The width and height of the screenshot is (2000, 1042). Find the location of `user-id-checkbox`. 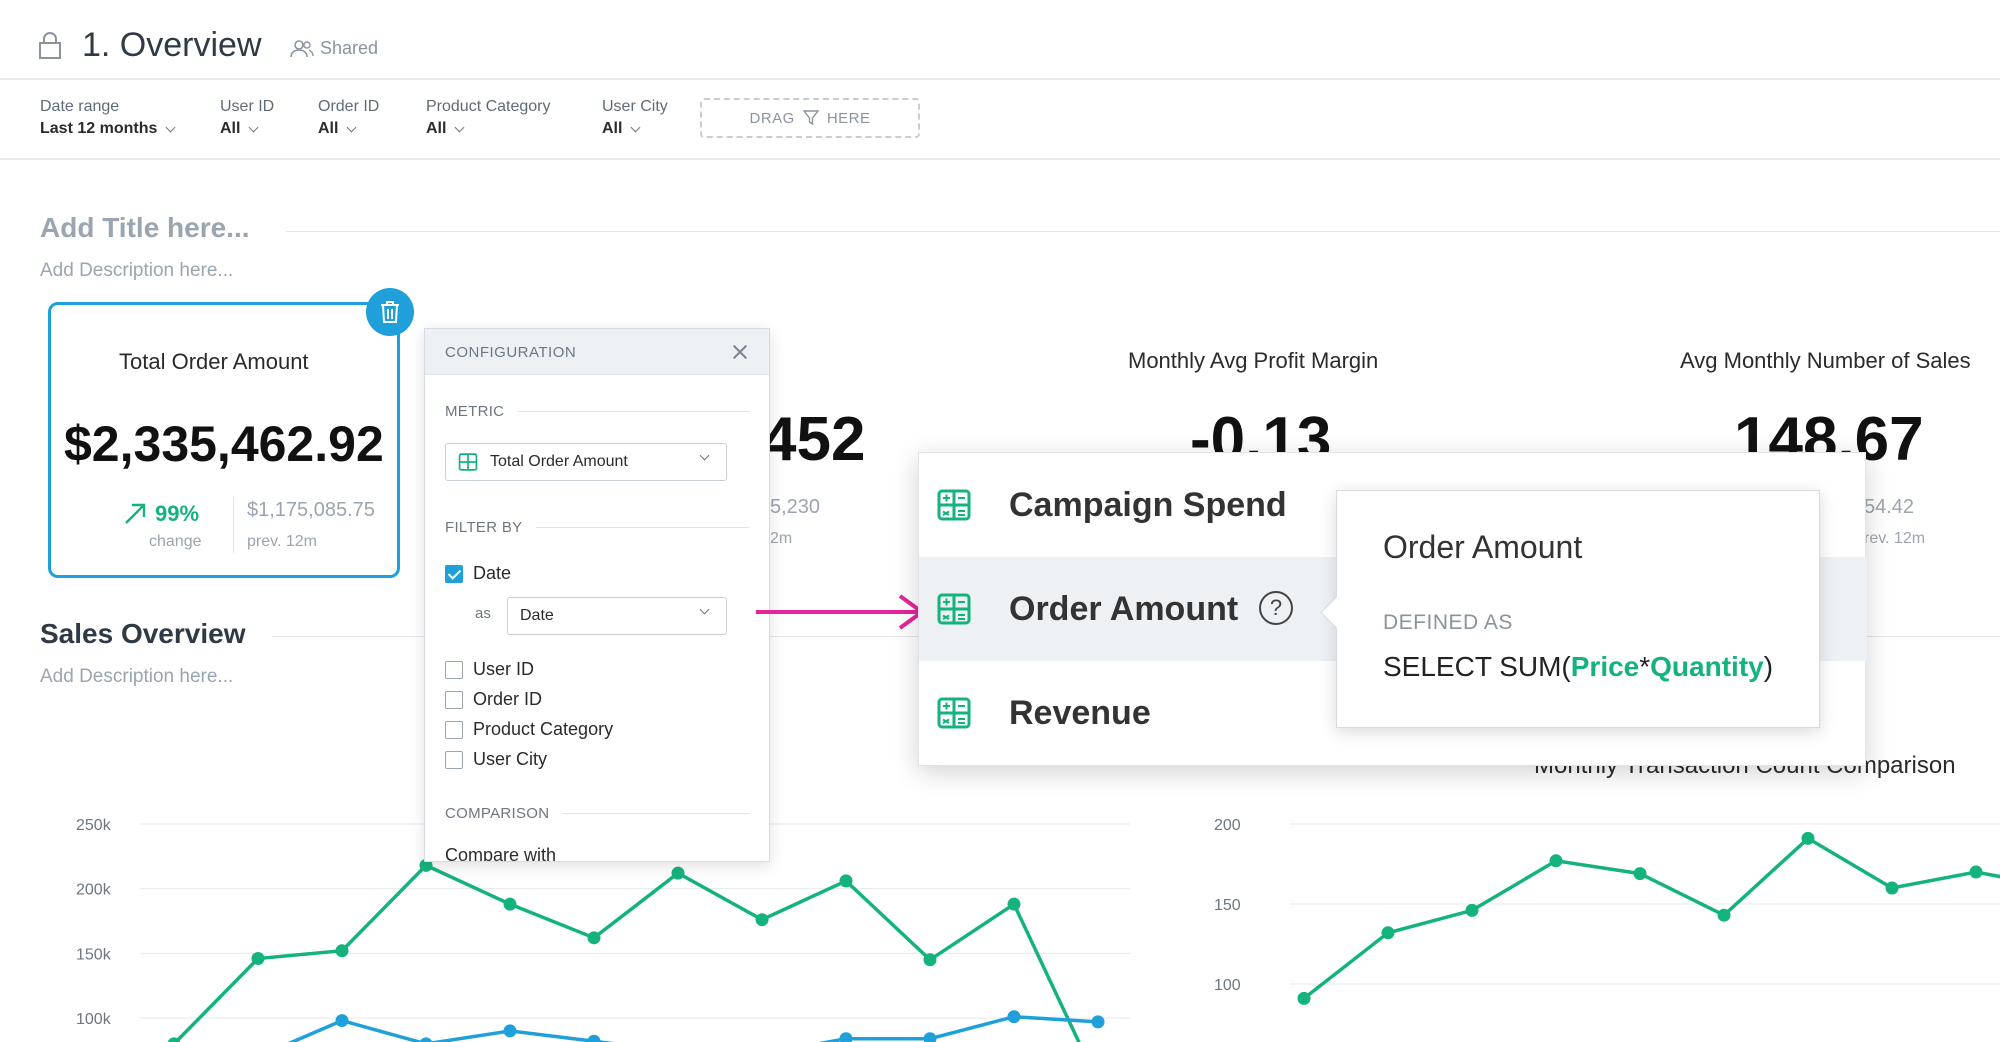

user-id-checkbox is located at coordinates (454, 669).